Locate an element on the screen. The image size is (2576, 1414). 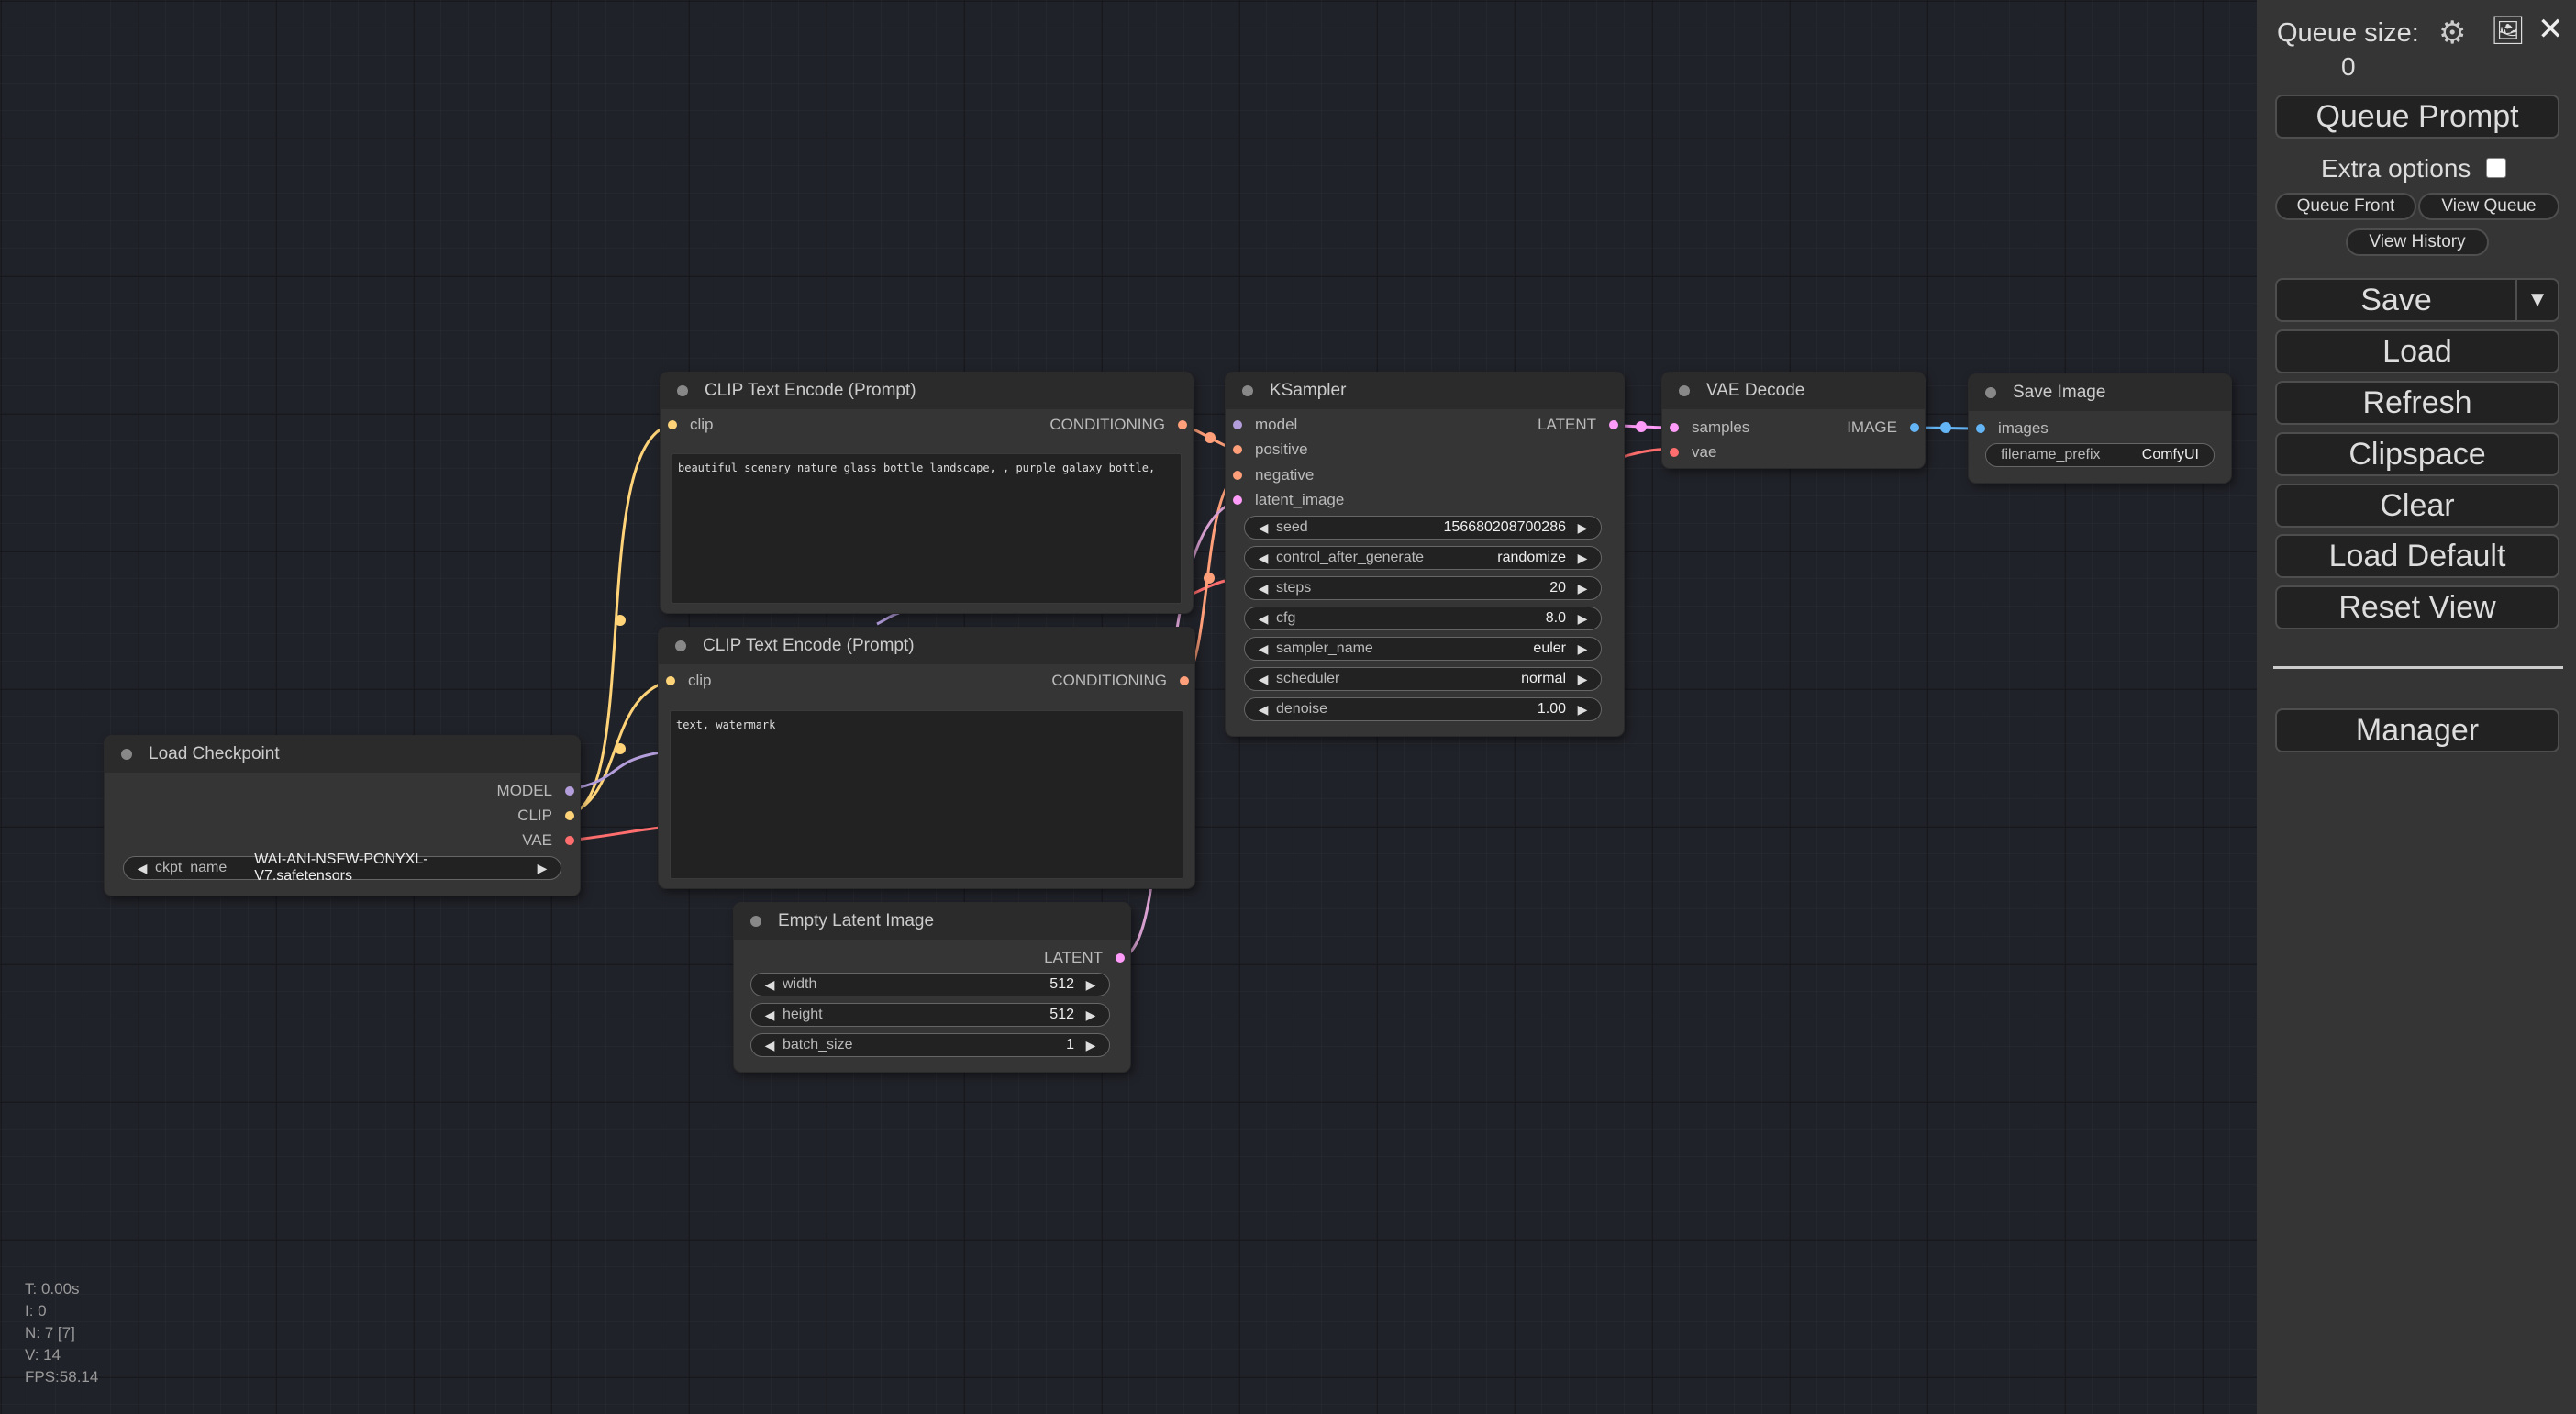
prompt-textarea: text, watermark is located at coordinates (926, 794).